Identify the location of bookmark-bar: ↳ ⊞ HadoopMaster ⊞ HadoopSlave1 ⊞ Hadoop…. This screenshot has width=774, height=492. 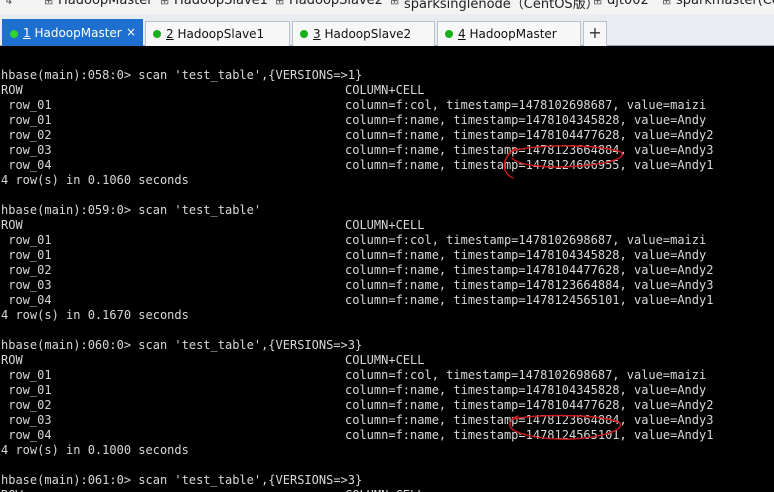
(387, 7).